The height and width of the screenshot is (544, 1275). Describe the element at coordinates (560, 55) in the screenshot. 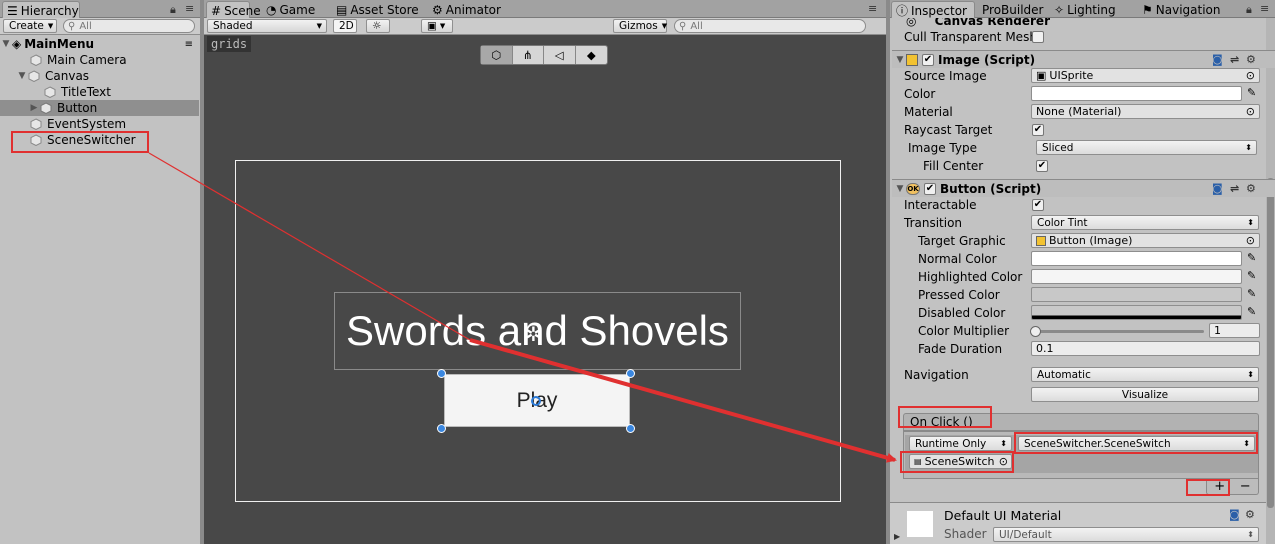

I see `edge-tool-icon: ◁` at that location.